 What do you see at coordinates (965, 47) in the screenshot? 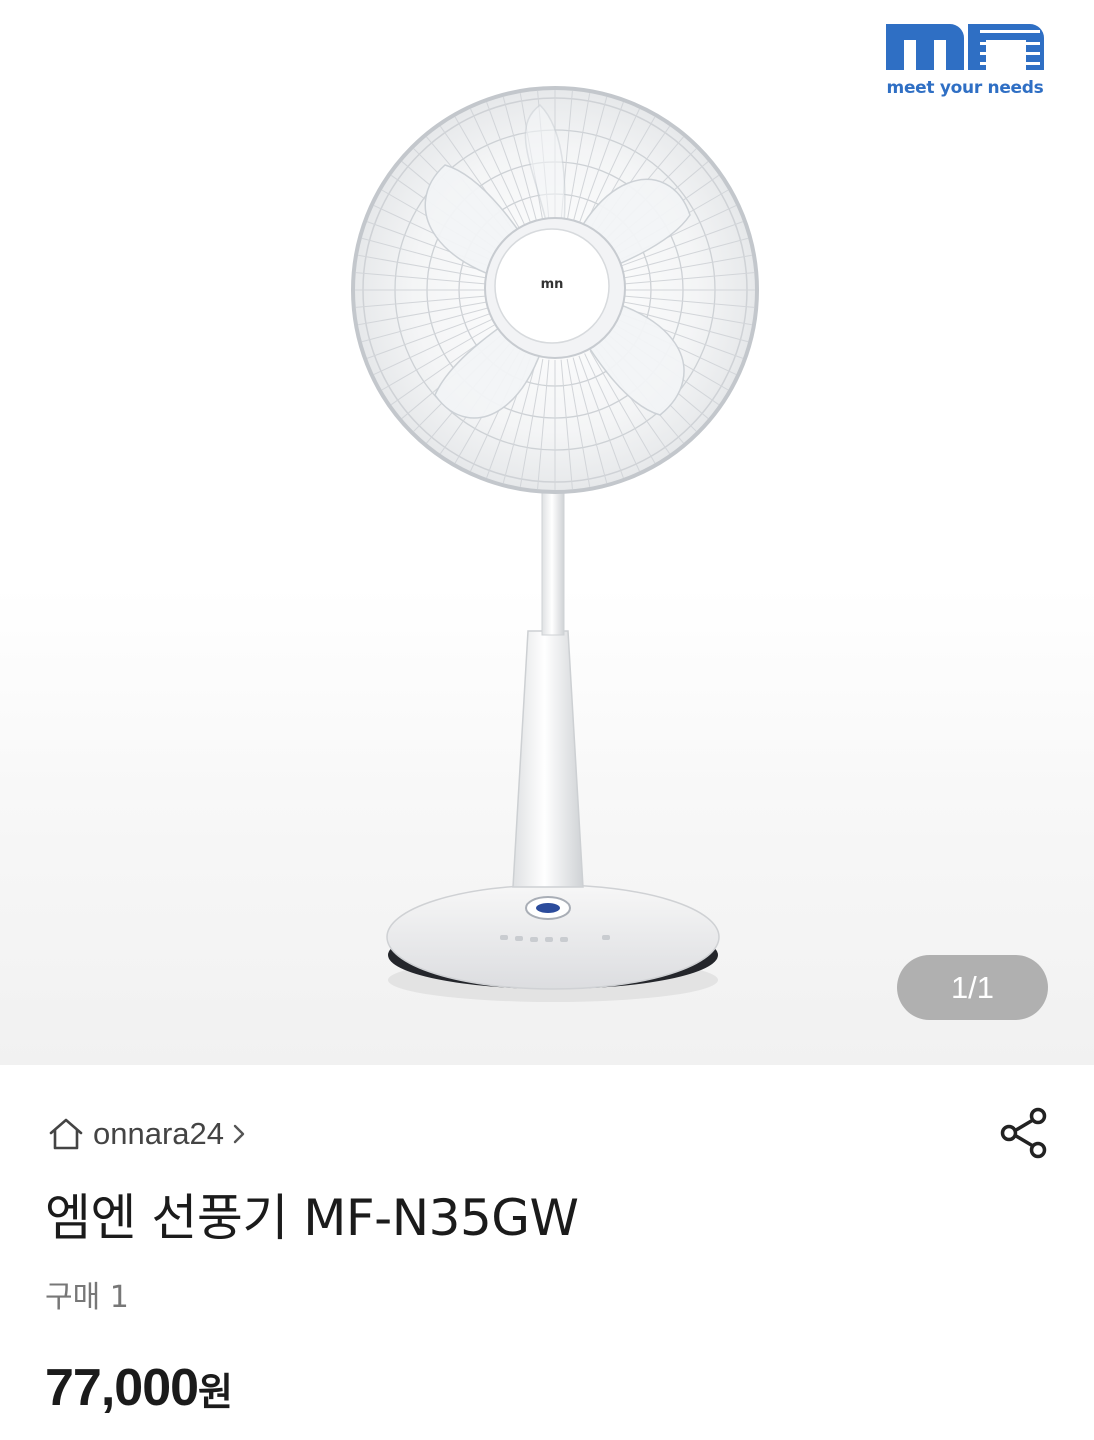
I see `mn-logo-icon` at bounding box center [965, 47].